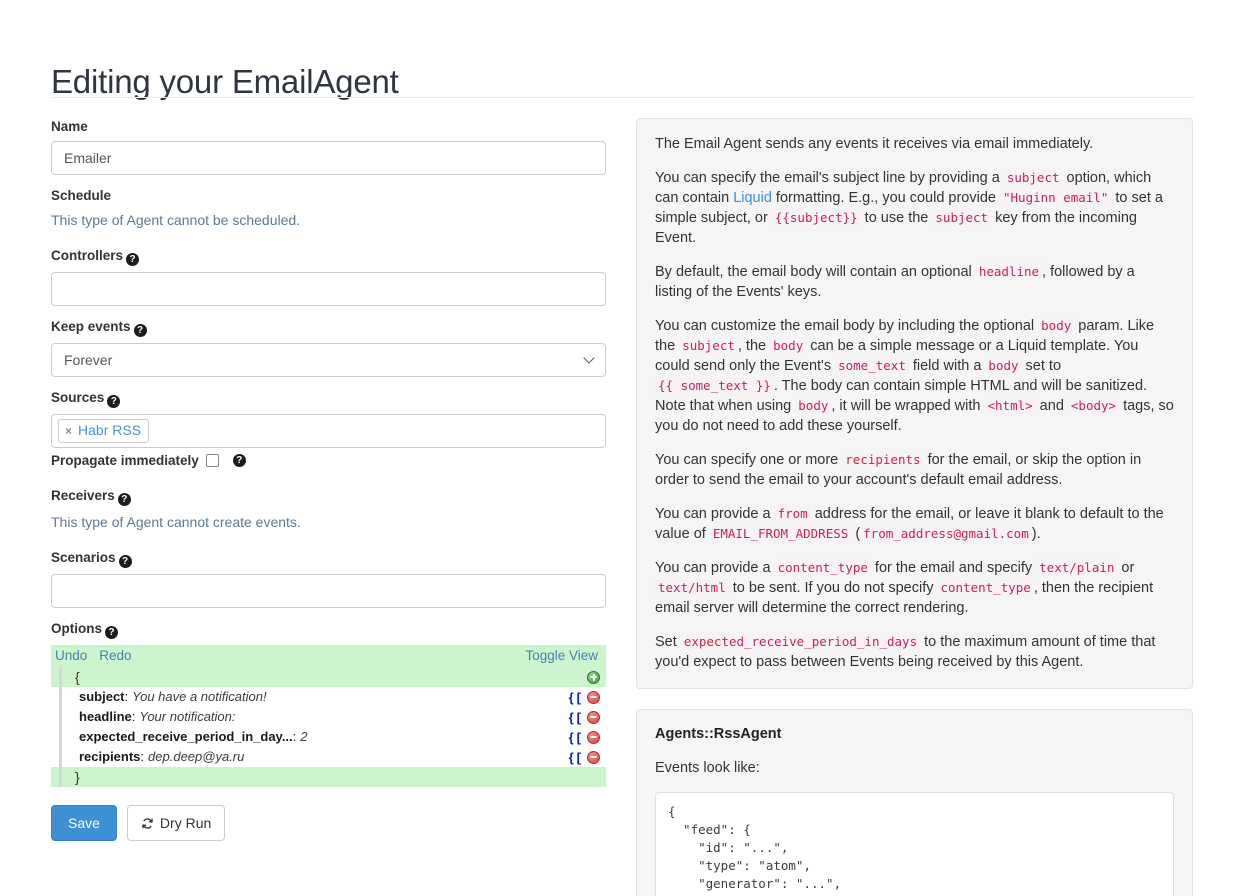  I want to click on json-close-brace-row: }, so click(328, 777).